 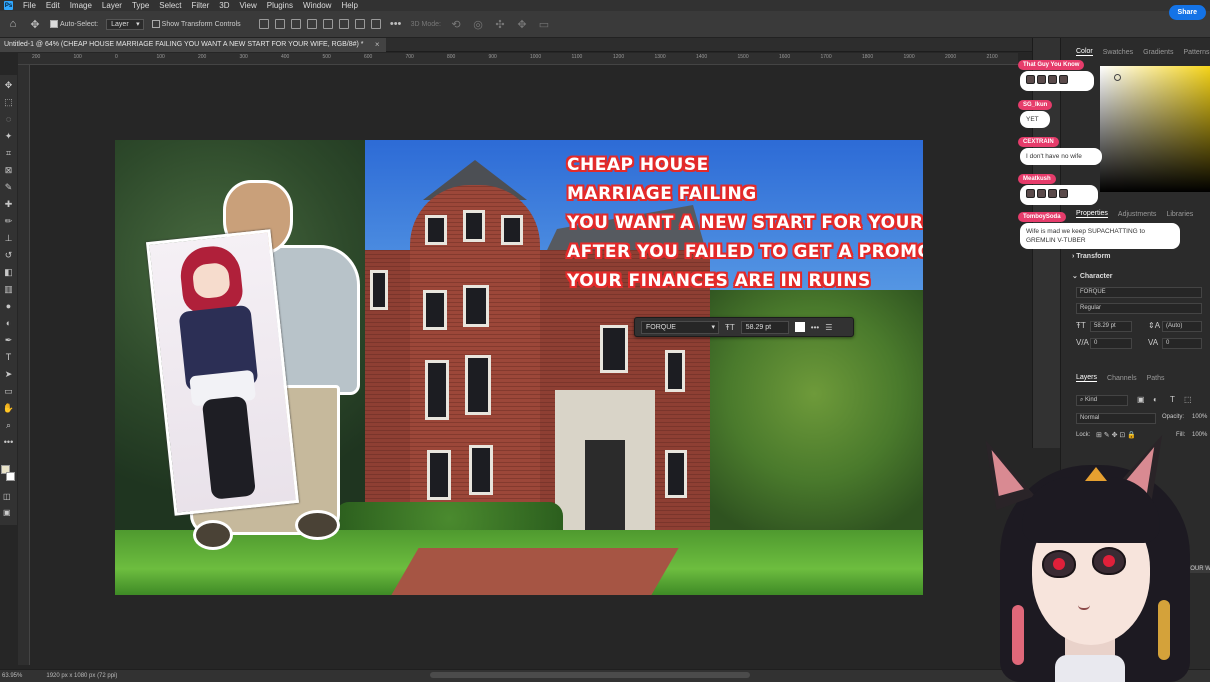 I want to click on align-buttons, so click(x=319, y=24).